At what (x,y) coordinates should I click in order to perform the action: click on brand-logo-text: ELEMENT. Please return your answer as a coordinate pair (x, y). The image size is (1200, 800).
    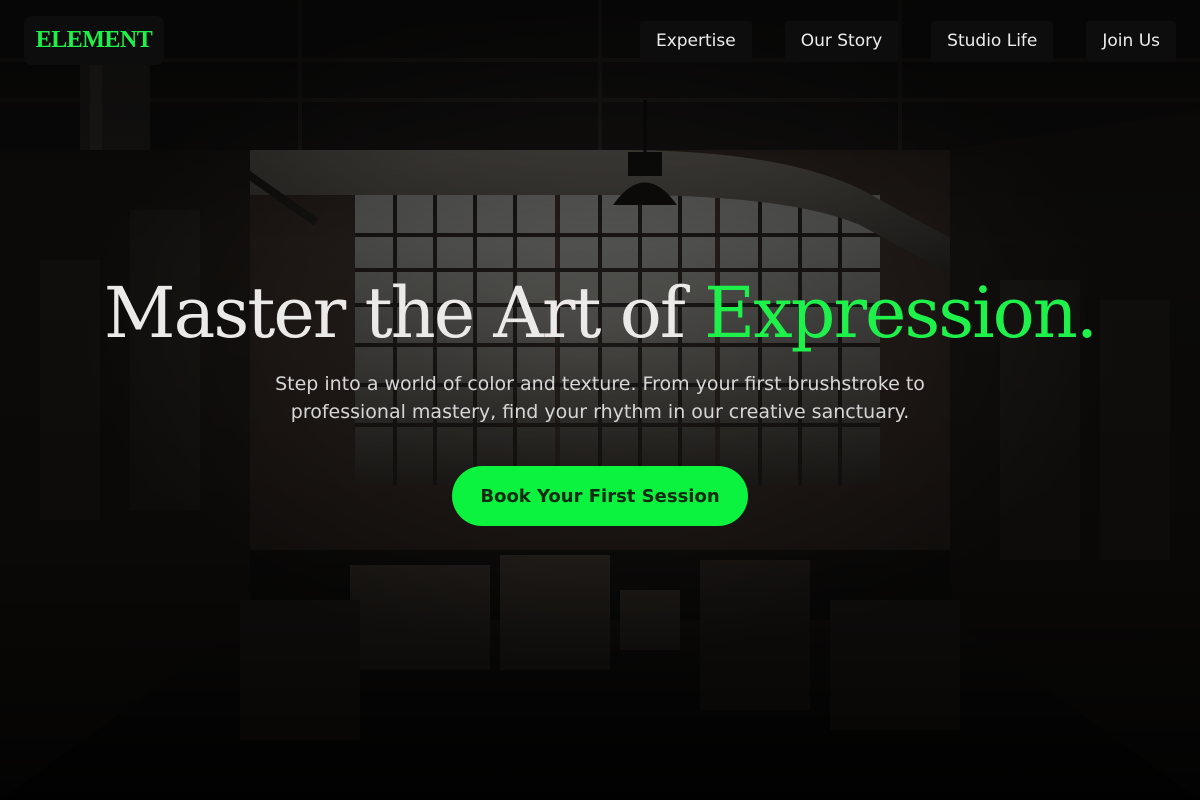
    Looking at the image, I should click on (94, 40).